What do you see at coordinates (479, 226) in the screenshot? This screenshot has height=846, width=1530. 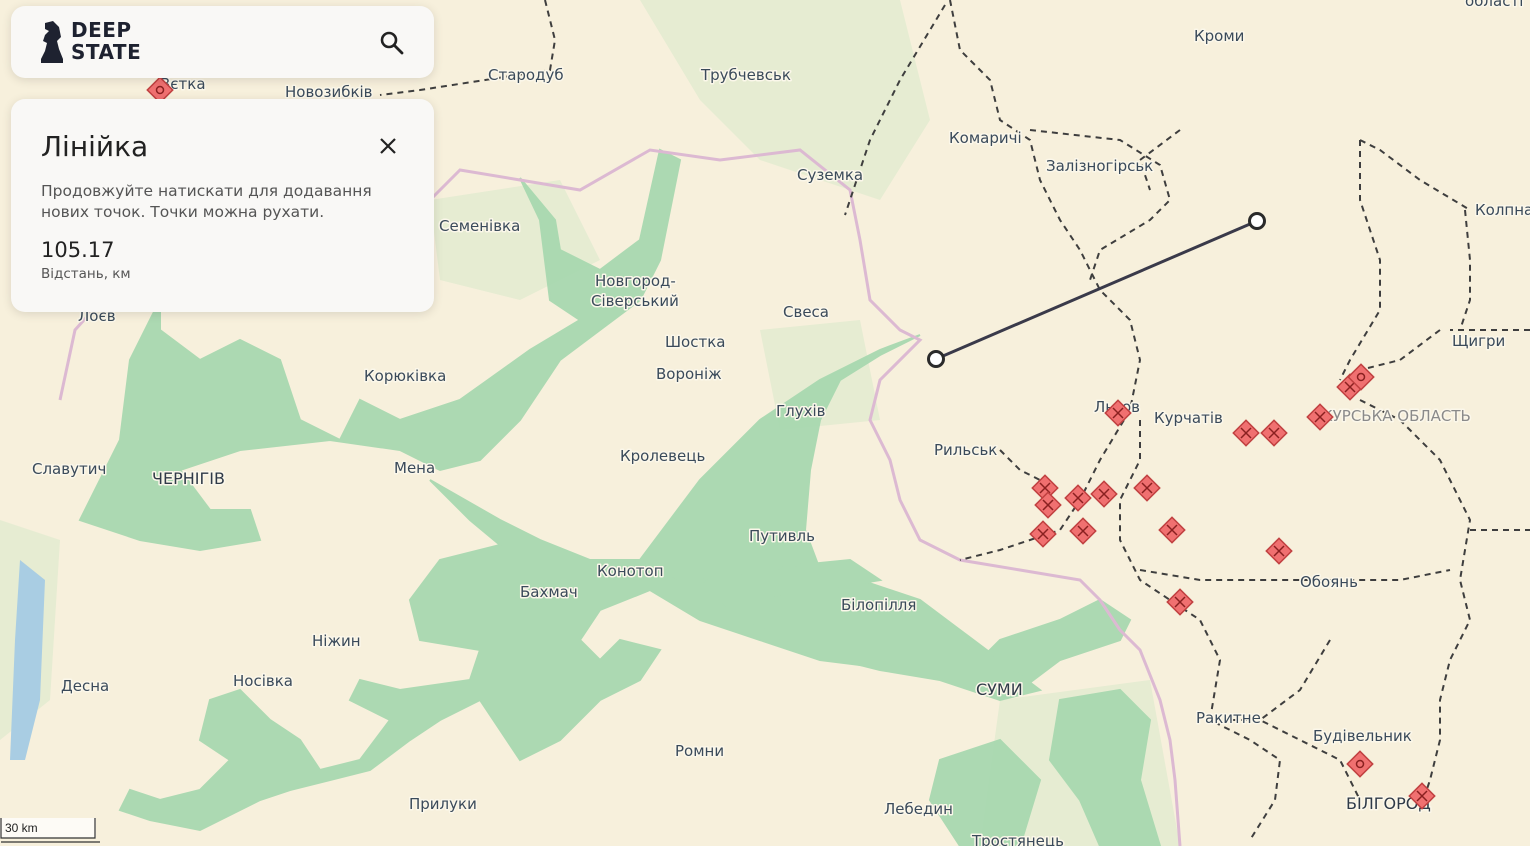 I see `city-label: Семенівка` at bounding box center [479, 226].